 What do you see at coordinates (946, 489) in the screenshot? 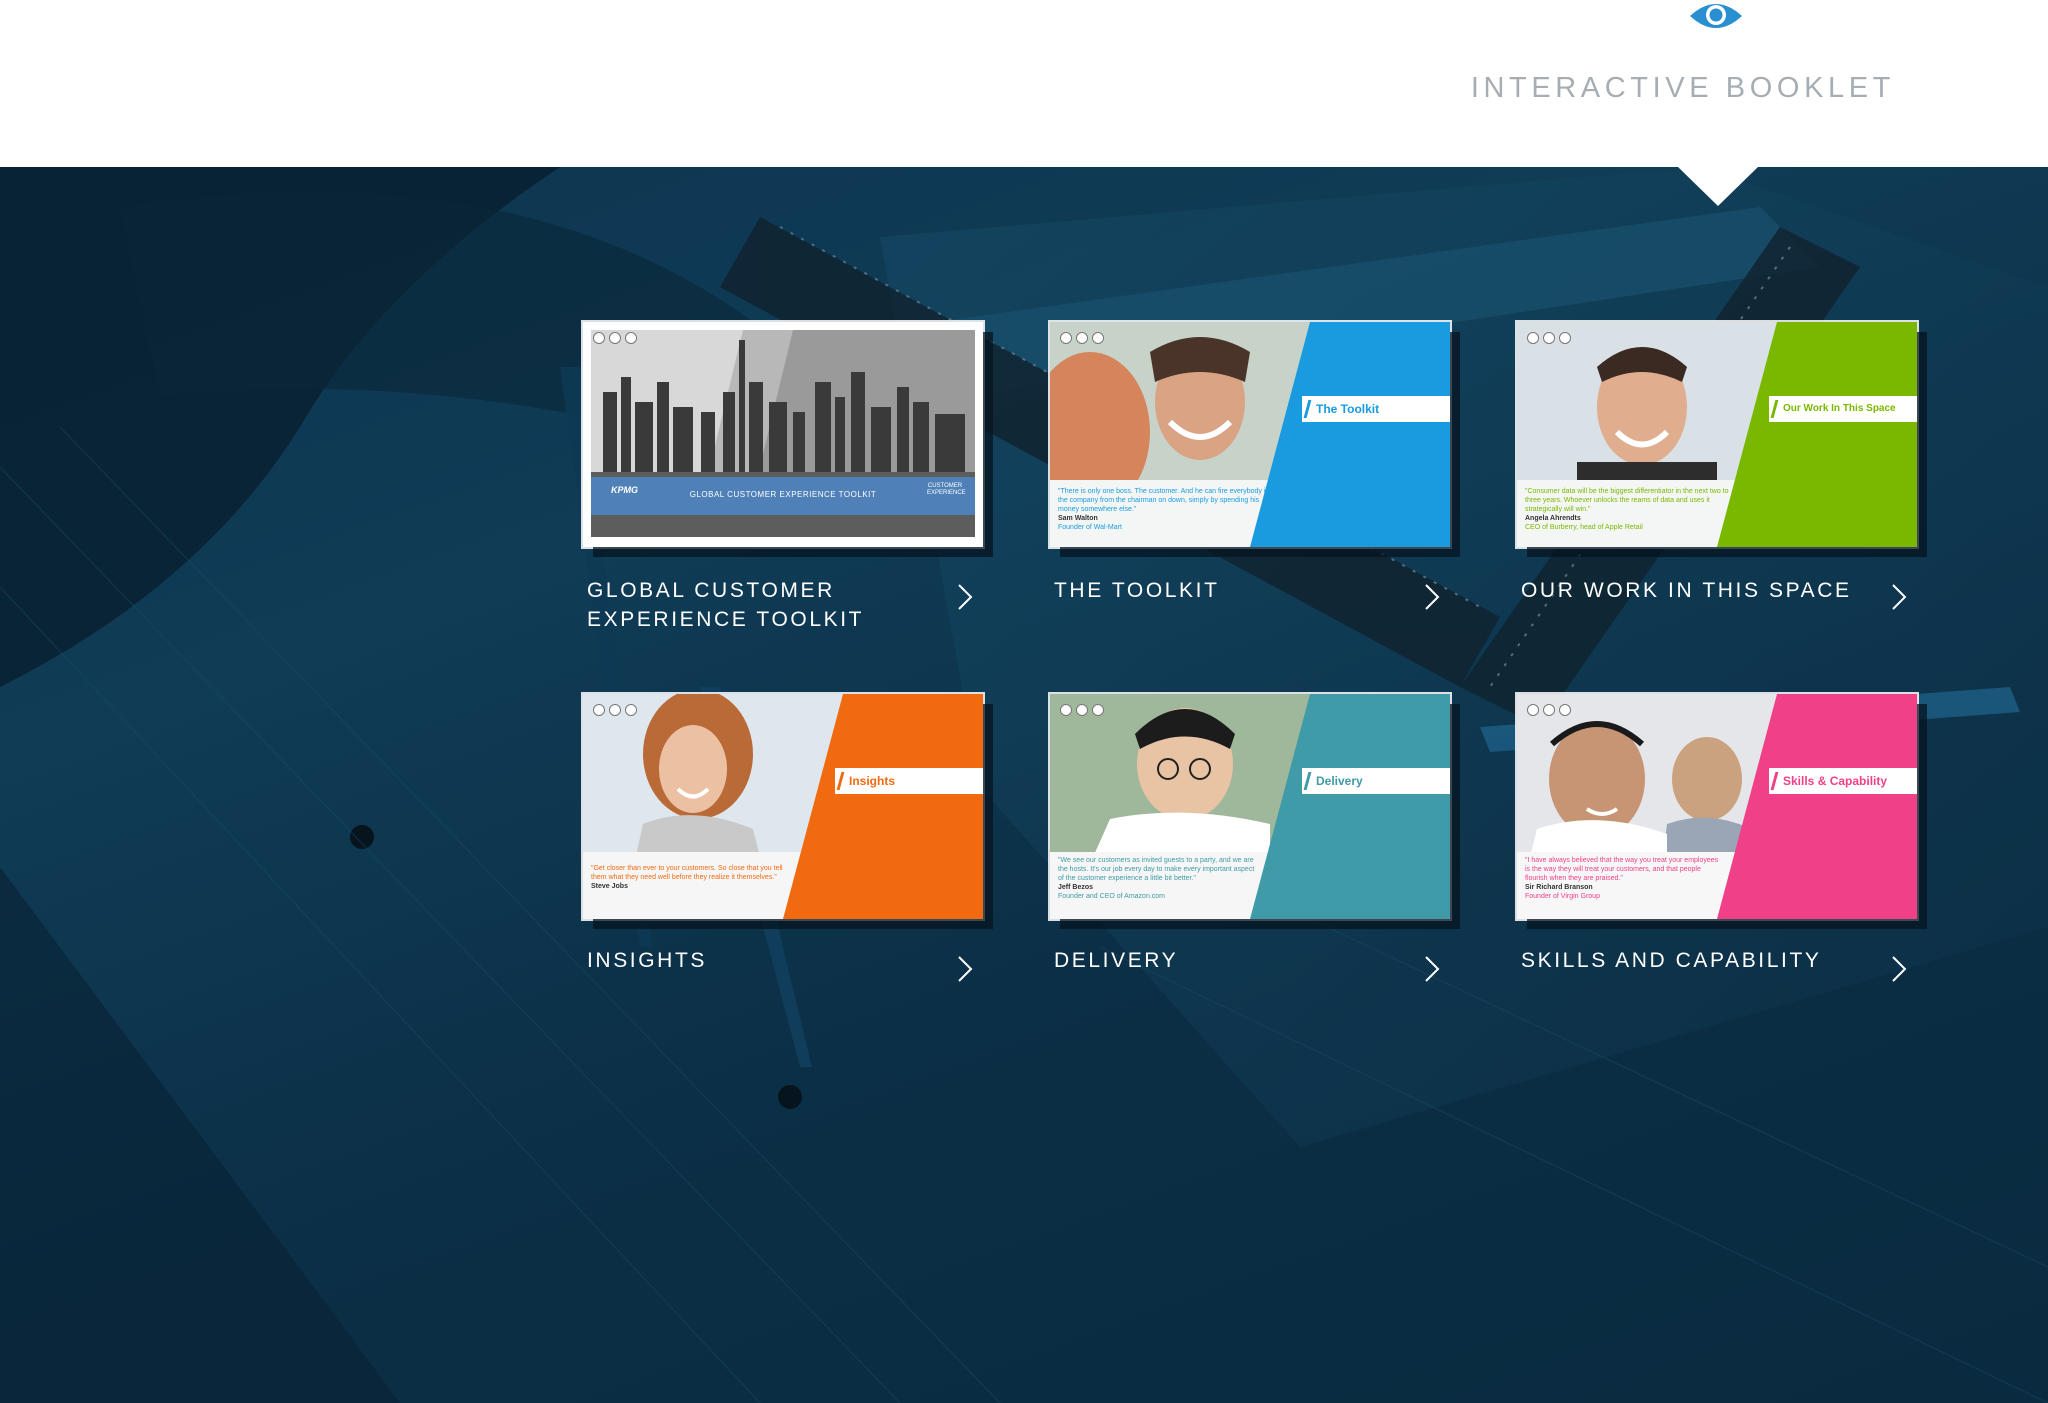
I see `cx-logo: CUSTOMER EXPERIENCE` at bounding box center [946, 489].